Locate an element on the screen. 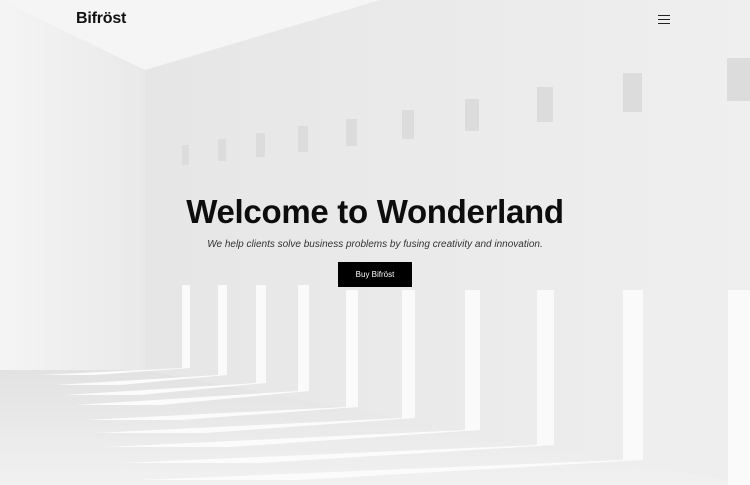  buy-button: Buy Bifröst is located at coordinates (375, 274).